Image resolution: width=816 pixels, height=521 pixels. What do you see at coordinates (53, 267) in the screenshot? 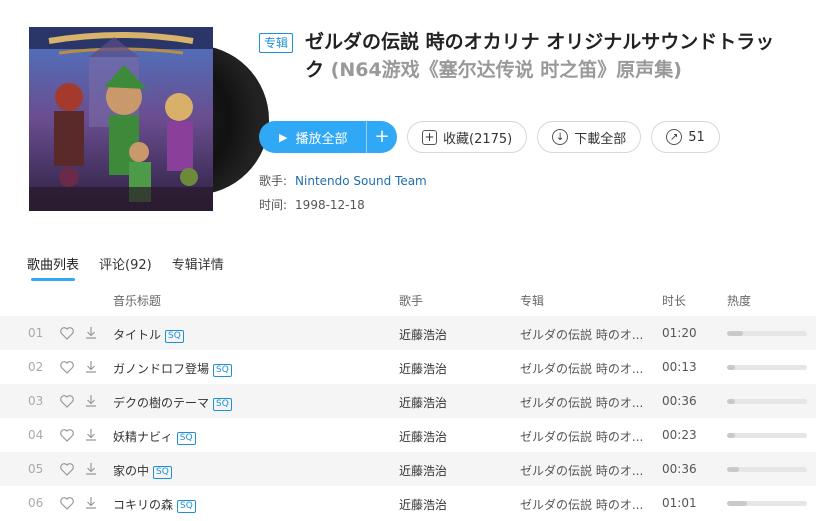
I see `tab-song-list: 歌曲列表` at bounding box center [53, 267].